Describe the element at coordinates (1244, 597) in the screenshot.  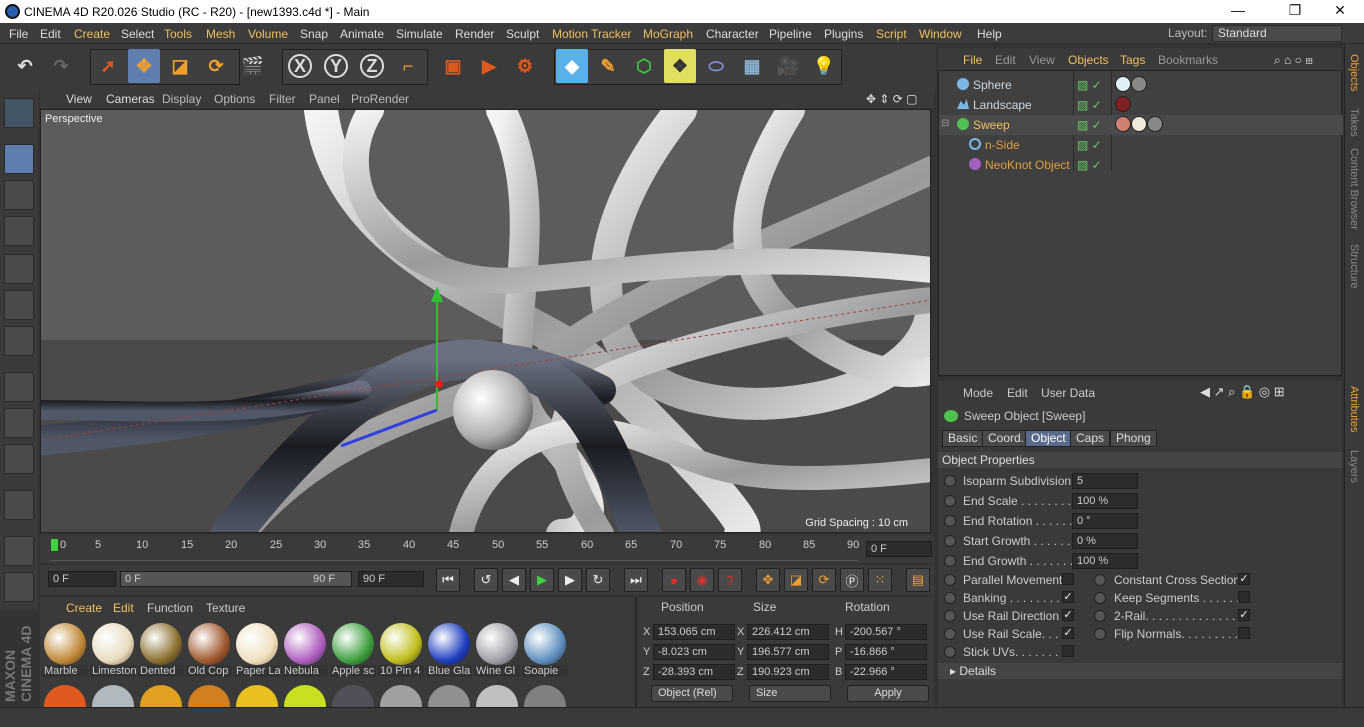
I see `keep-segments-checkbox` at that location.